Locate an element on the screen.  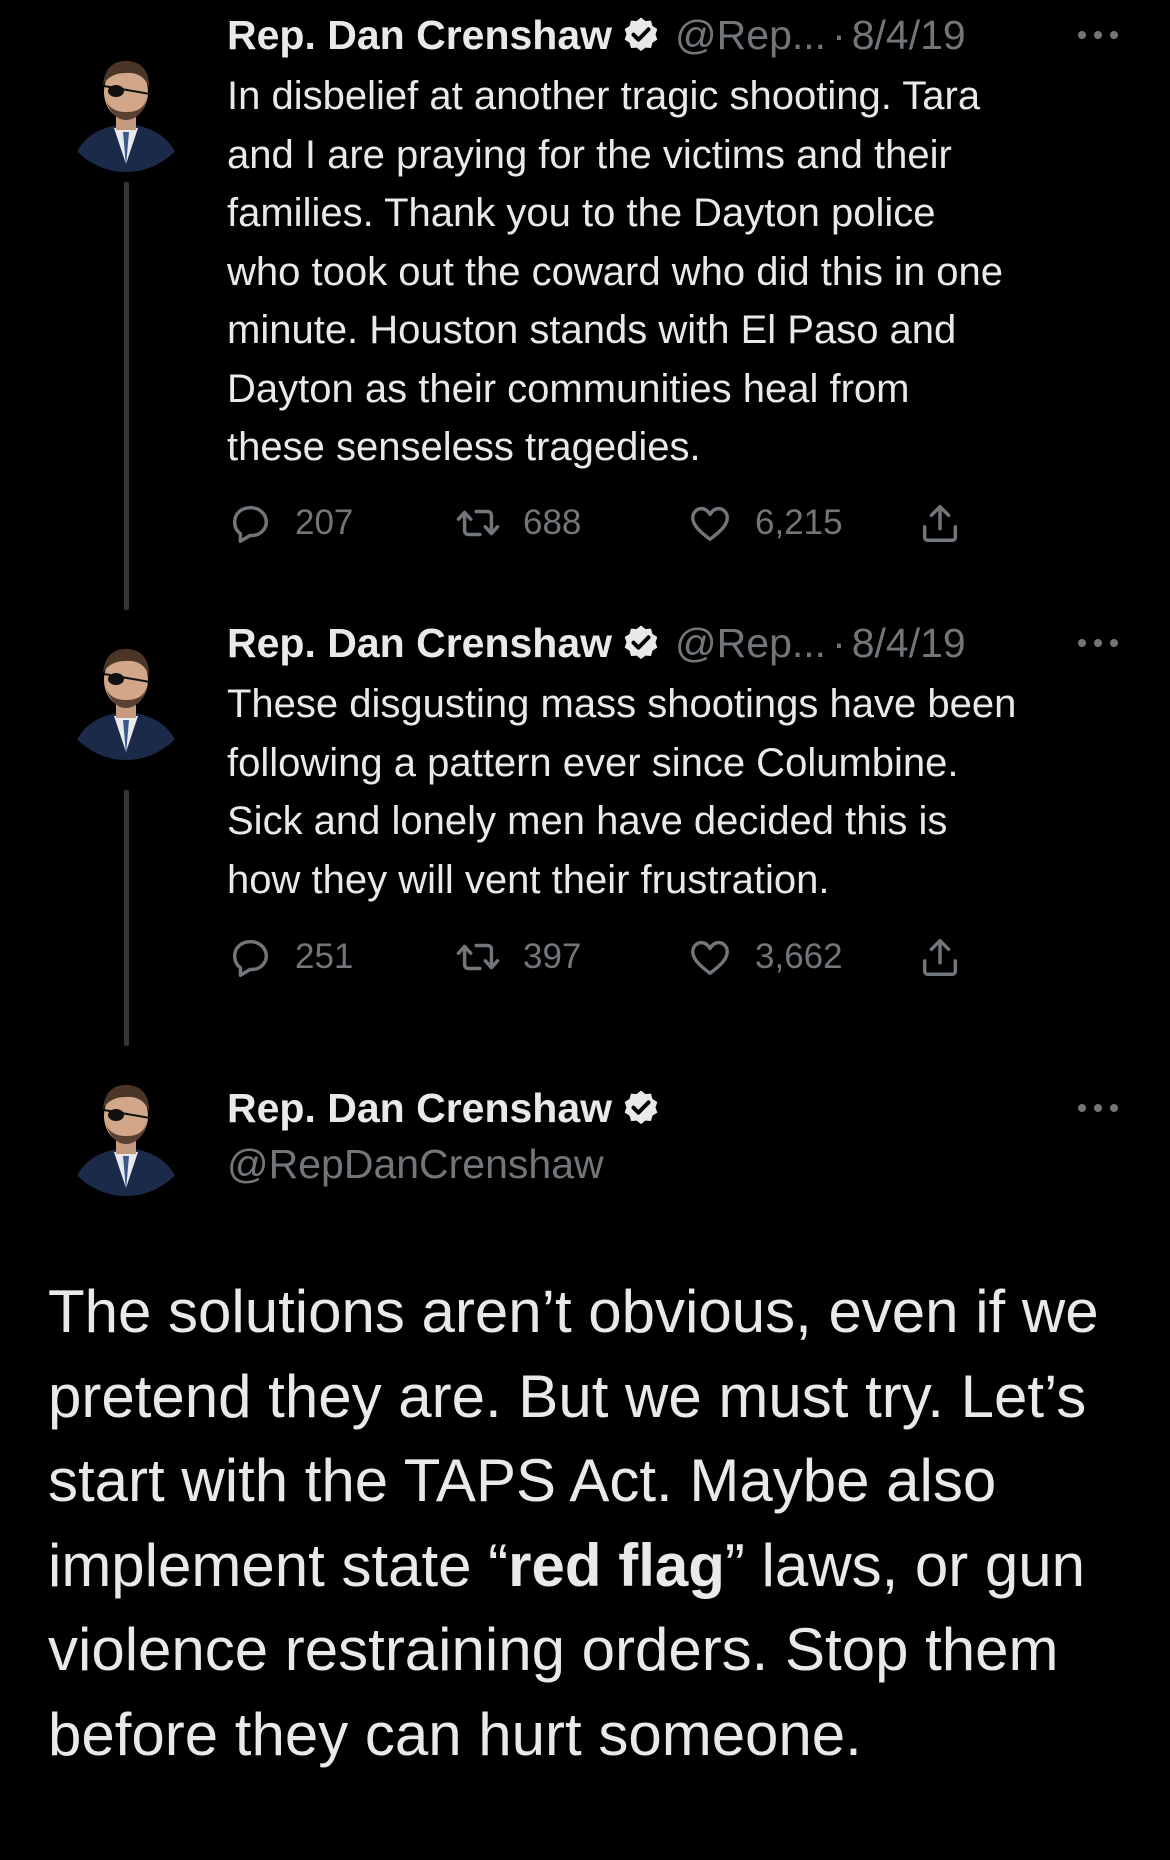
reply-button: 207 is located at coordinates (290, 523).